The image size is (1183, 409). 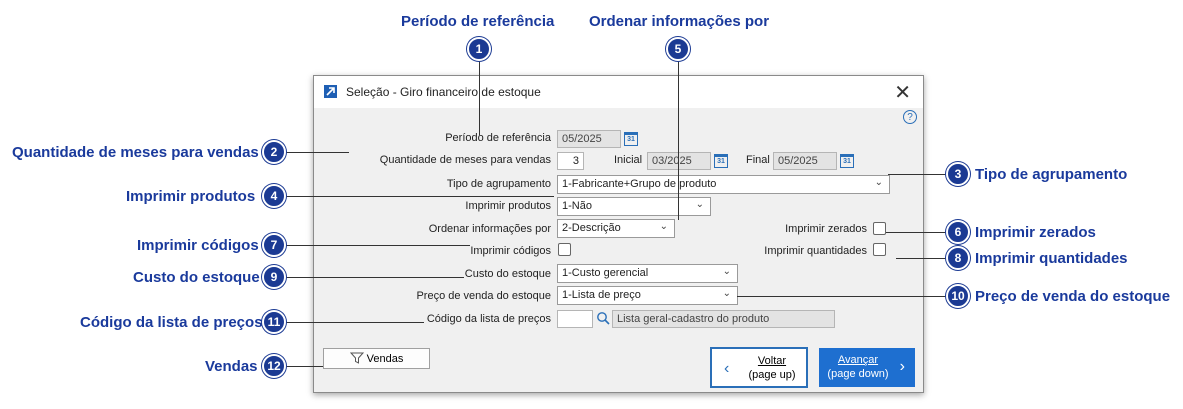 What do you see at coordinates (772, 361) in the screenshot?
I see `voltar-label-1: Voltar` at bounding box center [772, 361].